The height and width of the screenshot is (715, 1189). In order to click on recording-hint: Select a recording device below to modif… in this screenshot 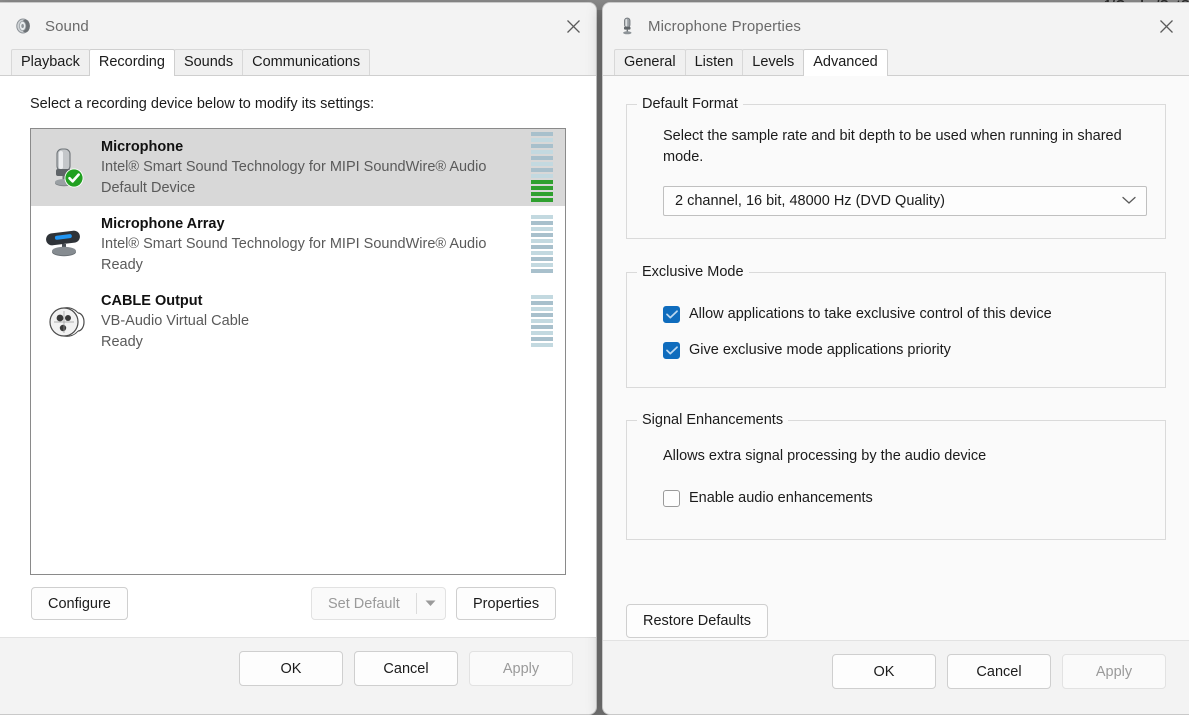, I will do `click(202, 104)`.